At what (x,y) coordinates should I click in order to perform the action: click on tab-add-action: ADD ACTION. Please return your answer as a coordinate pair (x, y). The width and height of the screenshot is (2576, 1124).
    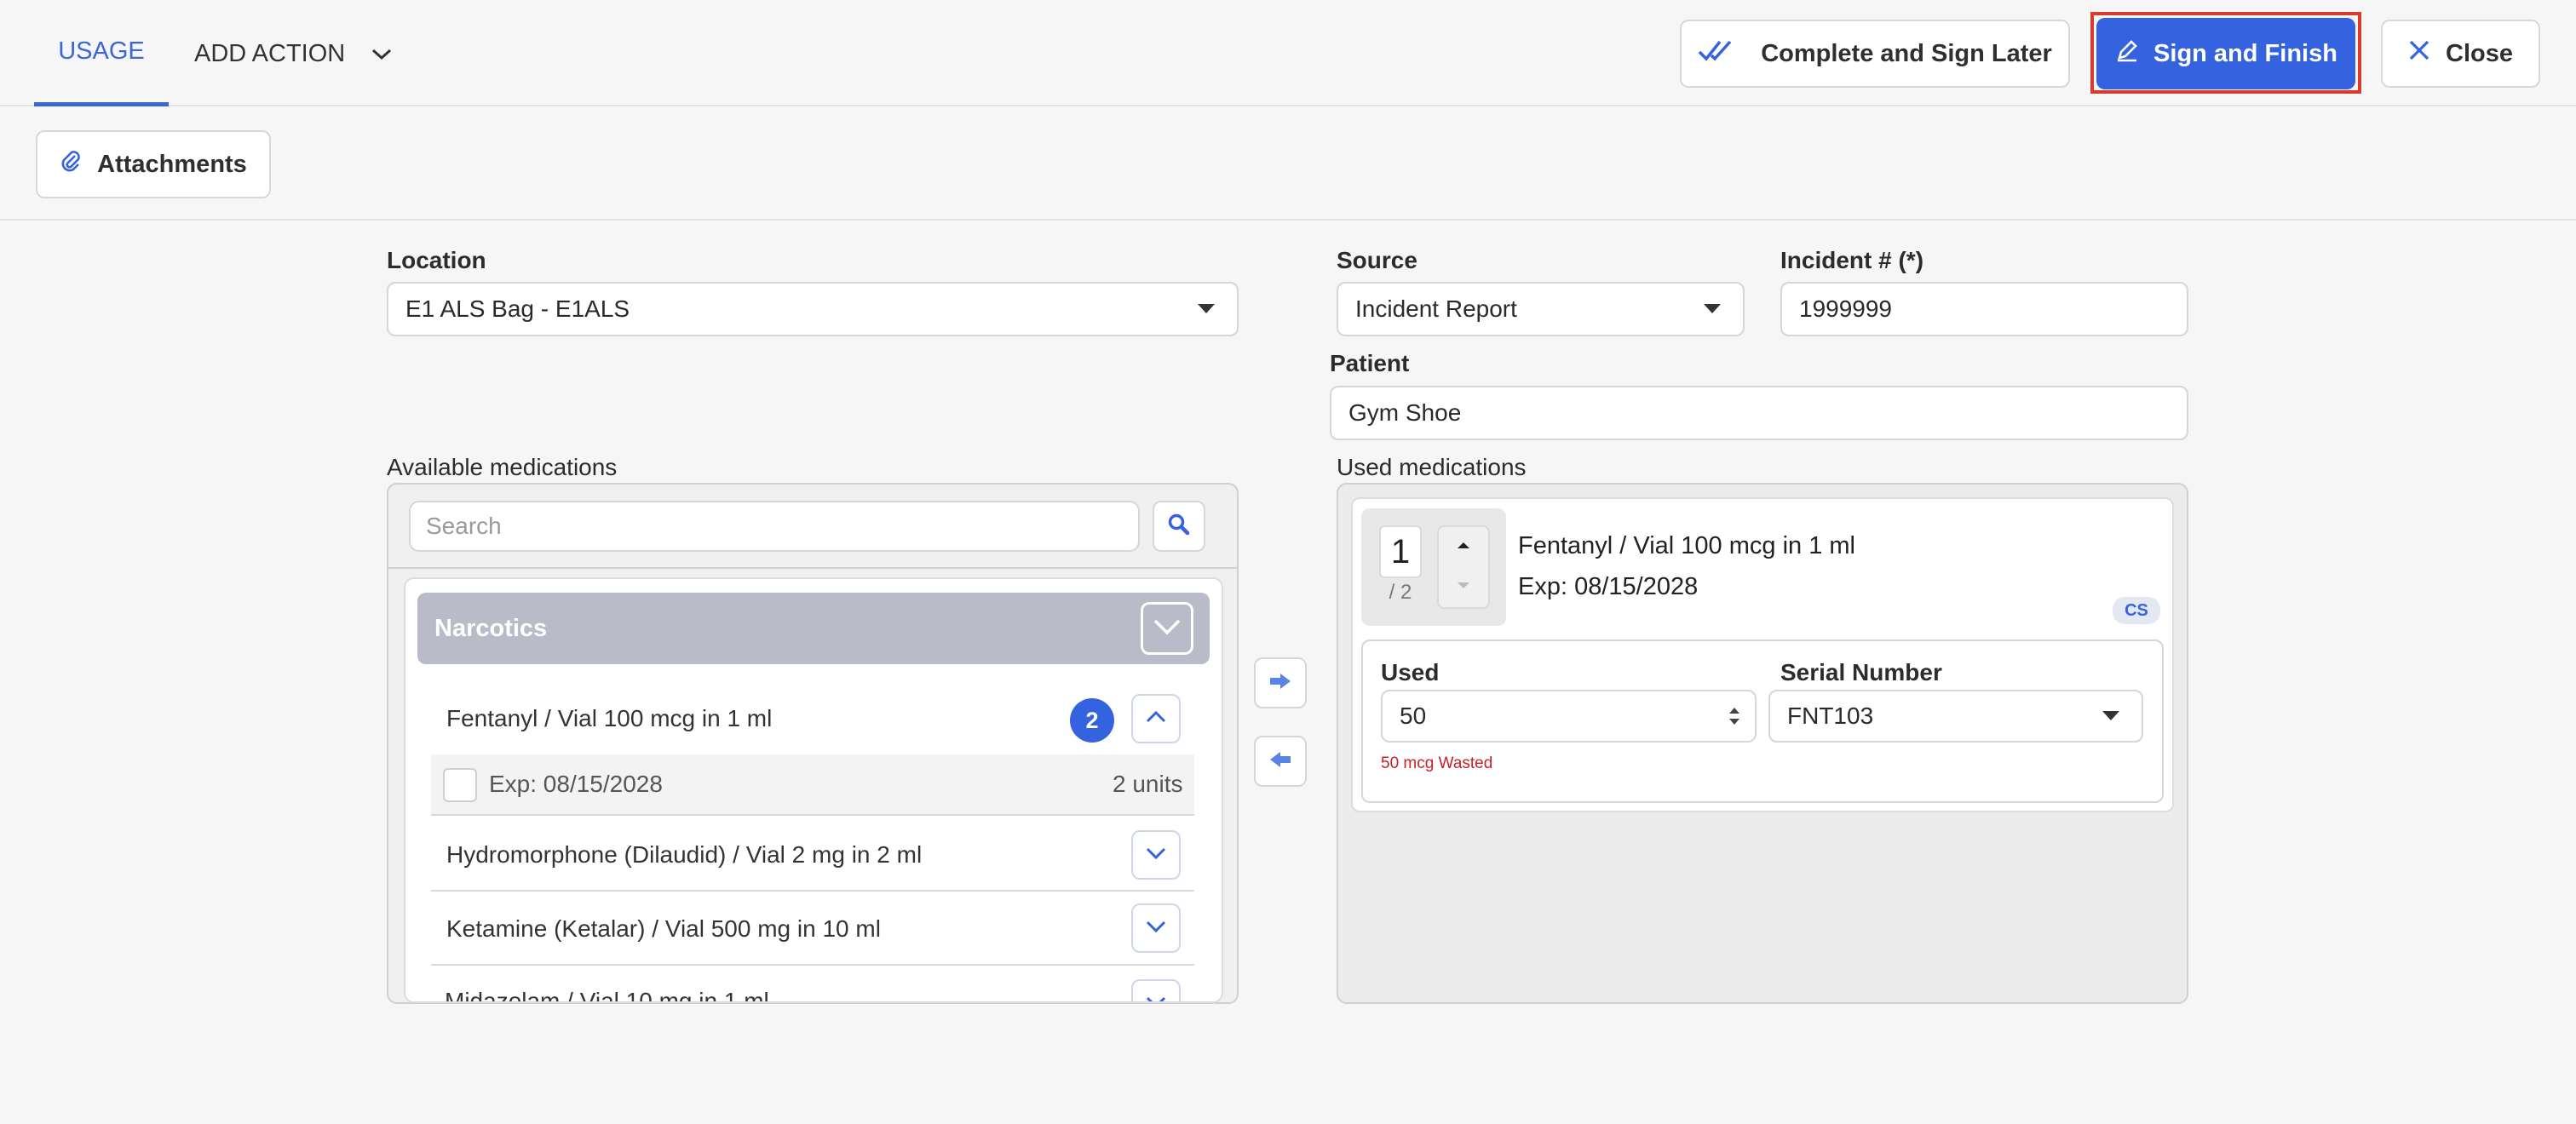
    Looking at the image, I should click on (294, 54).